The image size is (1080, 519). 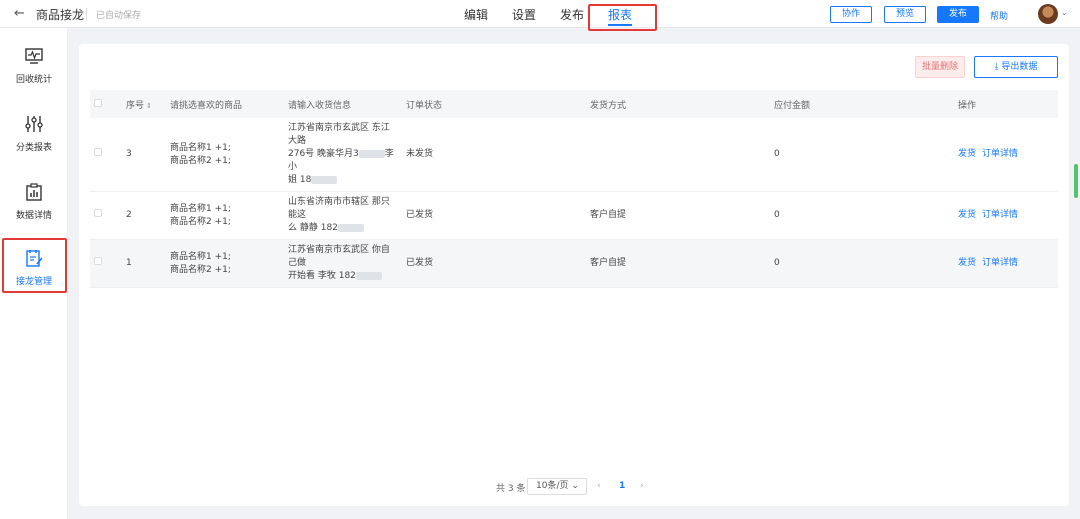 I want to click on pagination: 共 3 条 10条/页 ⌄ ‹ 1 ›, so click(x=574, y=487).